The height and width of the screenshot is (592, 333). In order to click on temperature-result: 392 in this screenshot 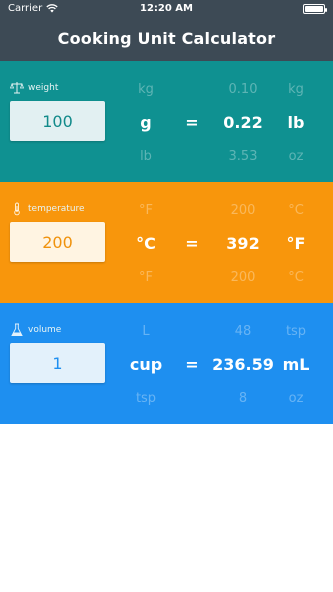, I will do `click(243, 243)`.